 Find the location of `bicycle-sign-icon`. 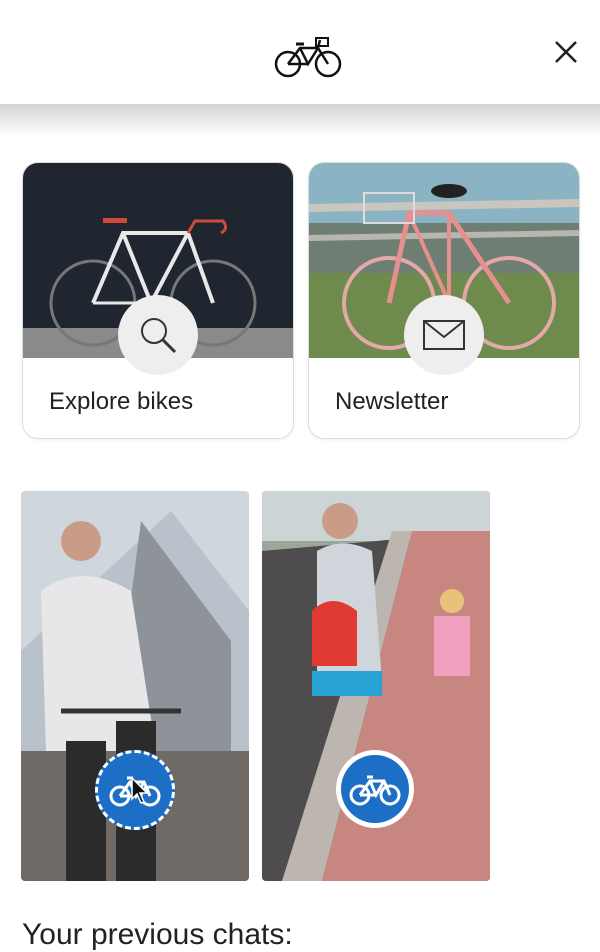

bicycle-sign-icon is located at coordinates (375, 790).